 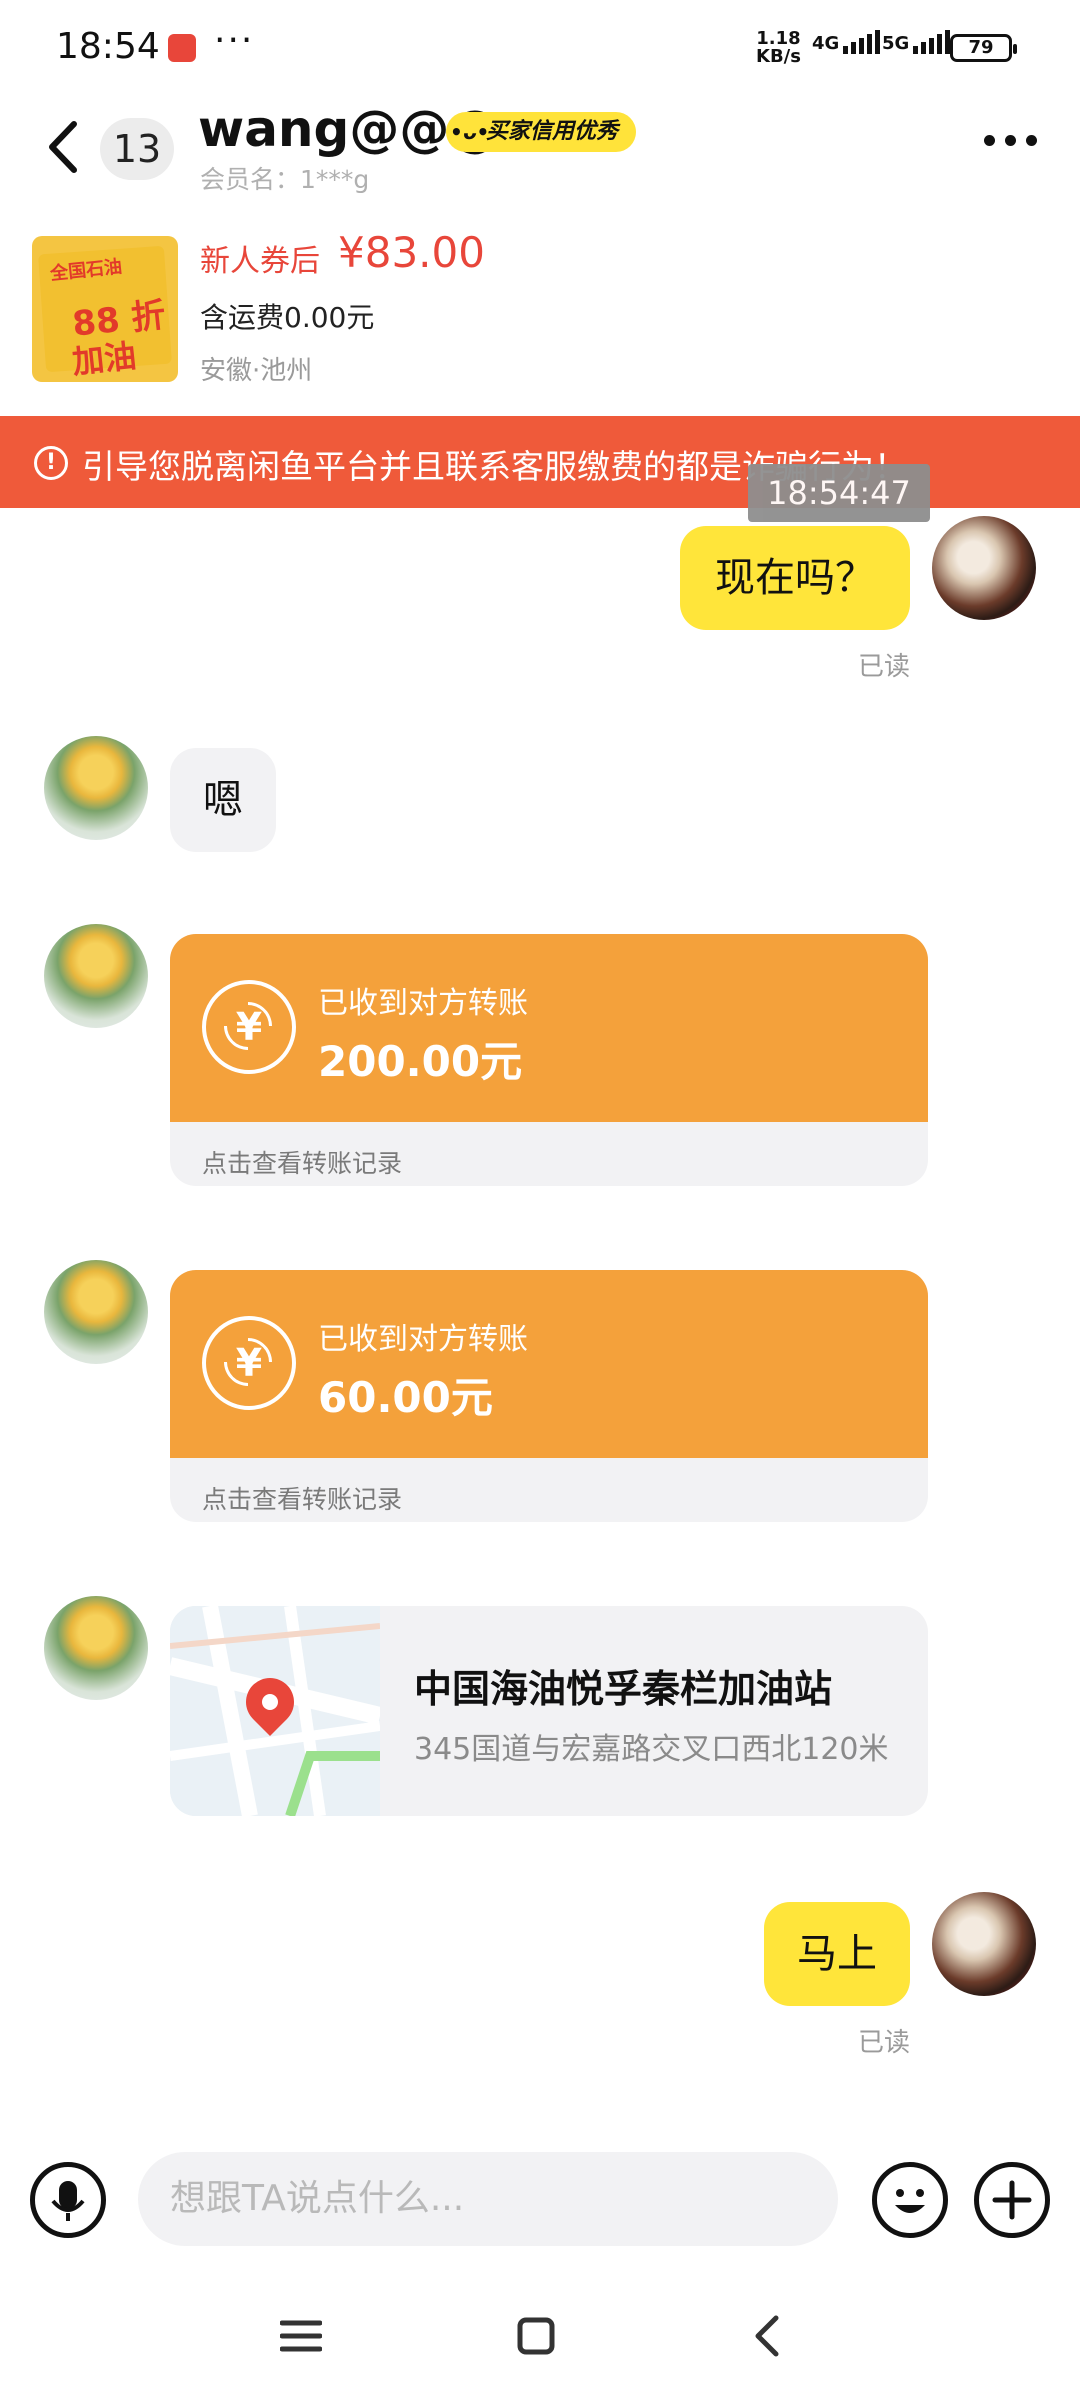 I want to click on map-pin-dot, so click(x=270, y=1702).